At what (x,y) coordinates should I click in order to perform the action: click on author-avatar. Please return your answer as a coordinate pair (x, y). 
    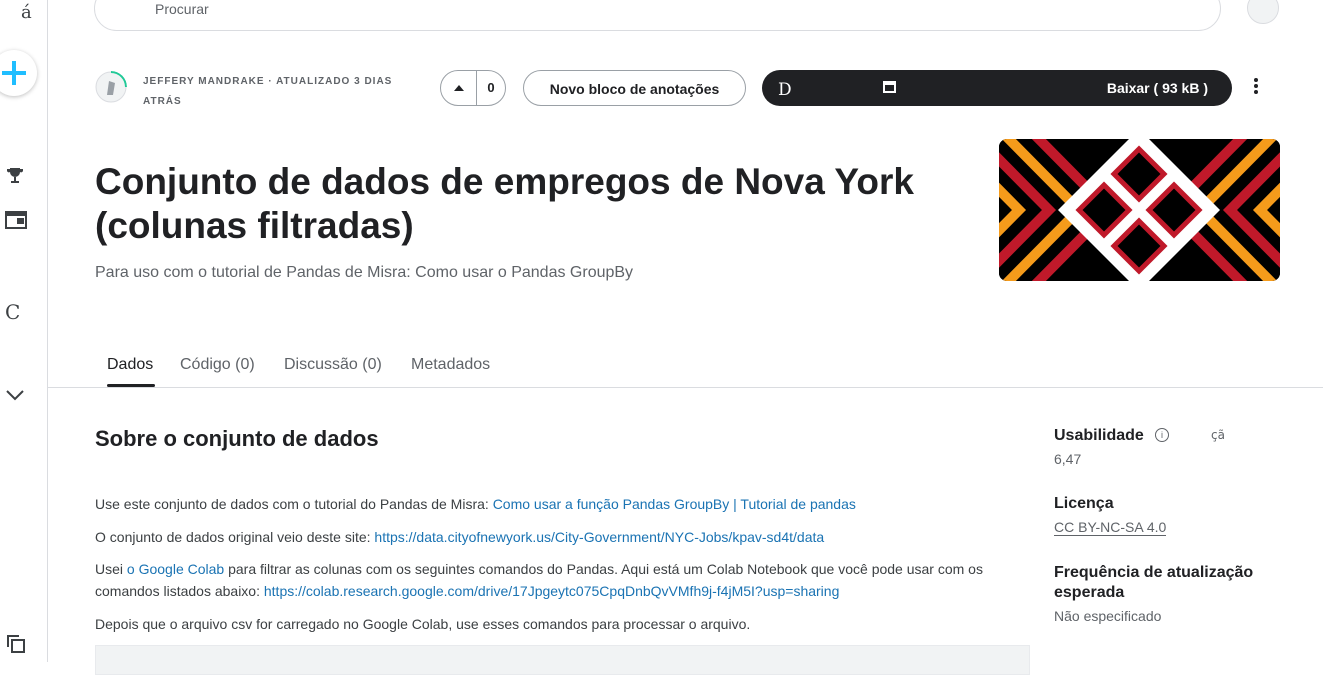
    Looking at the image, I should click on (111, 87).